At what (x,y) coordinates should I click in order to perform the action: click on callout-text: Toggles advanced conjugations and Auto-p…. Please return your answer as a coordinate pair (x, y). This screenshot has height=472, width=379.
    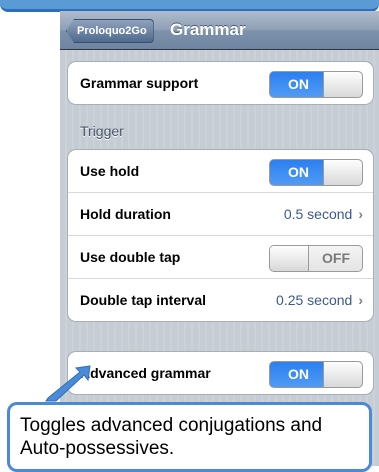
    Looking at the image, I should click on (171, 437).